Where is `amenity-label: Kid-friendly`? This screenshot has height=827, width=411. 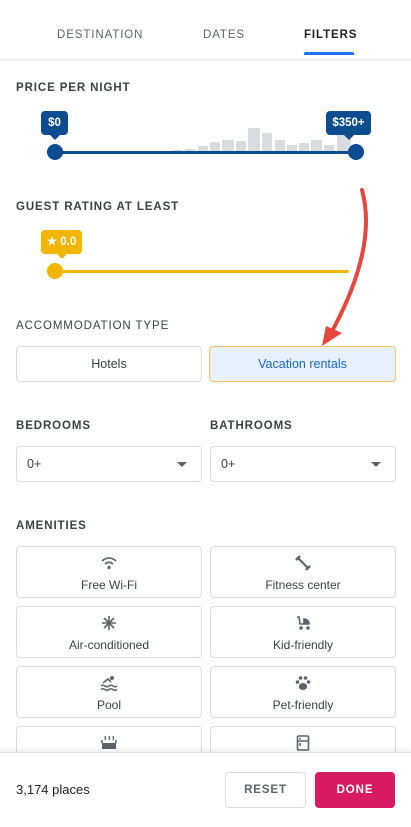 amenity-label: Kid-friendly is located at coordinates (303, 645).